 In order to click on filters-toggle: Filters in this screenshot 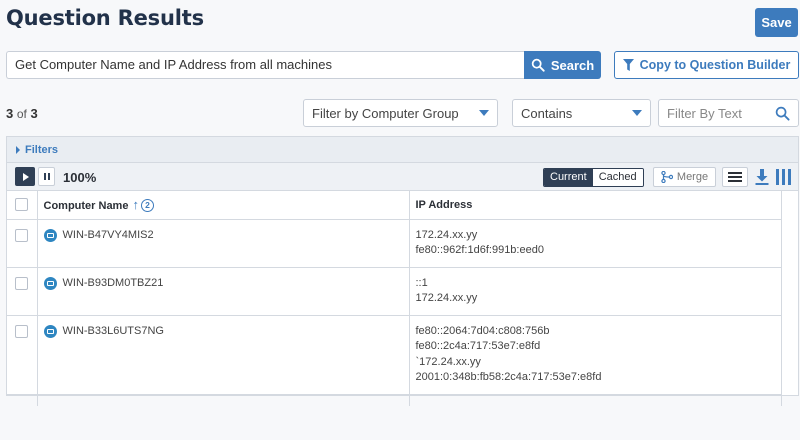, I will do `click(402, 150)`.